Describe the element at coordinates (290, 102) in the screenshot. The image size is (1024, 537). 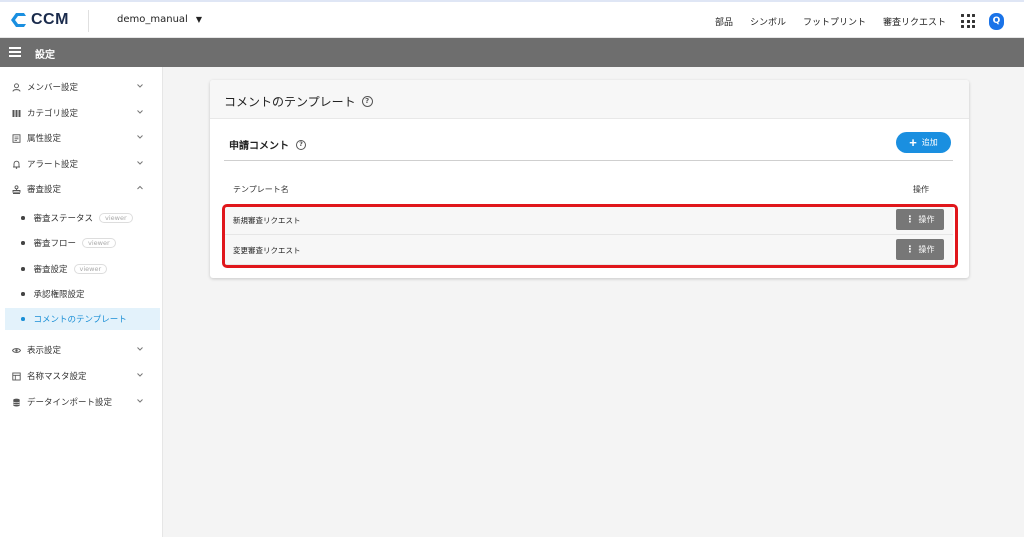
I see `card-title-text: コメントのテンプレート` at that location.